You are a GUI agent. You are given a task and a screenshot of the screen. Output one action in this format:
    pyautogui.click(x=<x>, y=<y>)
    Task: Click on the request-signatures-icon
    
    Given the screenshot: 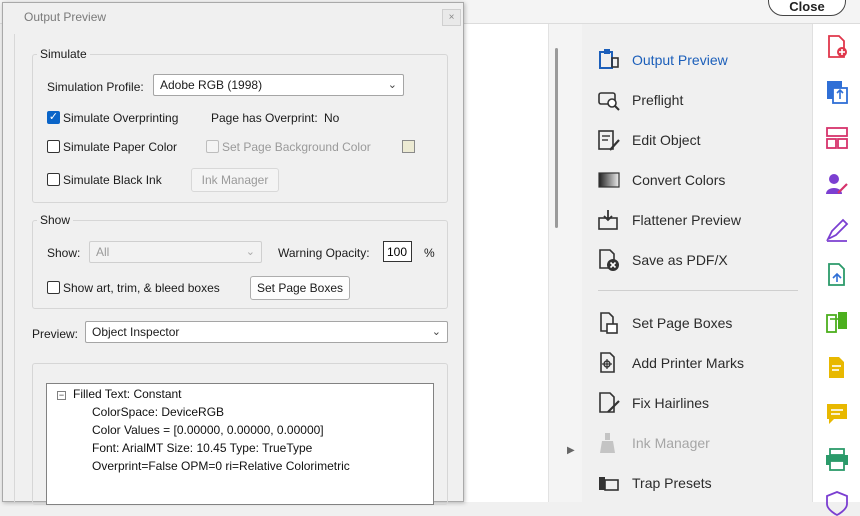 What is the action you would take?
    pyautogui.click(x=837, y=184)
    